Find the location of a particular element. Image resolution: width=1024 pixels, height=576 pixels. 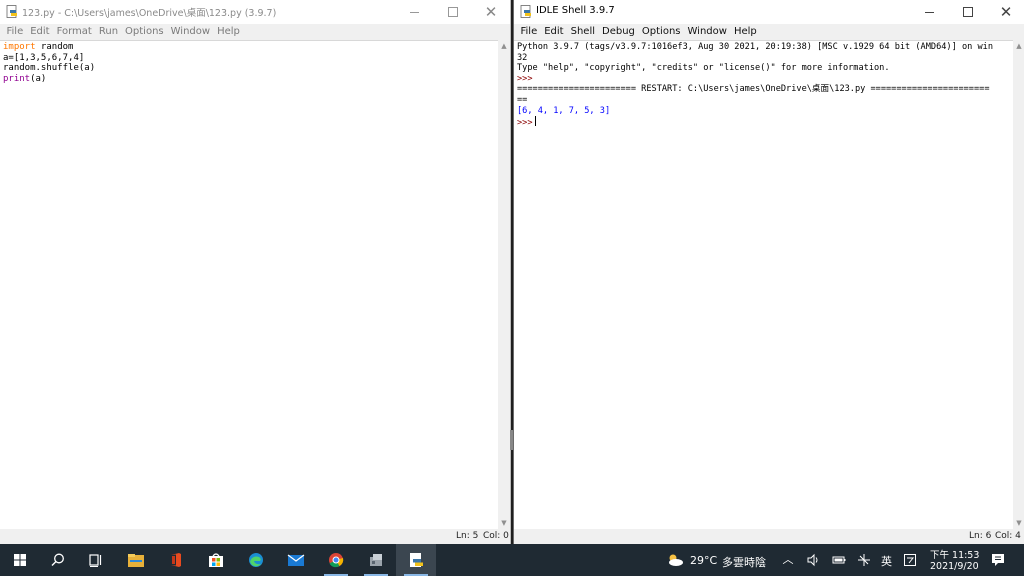

office-button is located at coordinates (176, 560).